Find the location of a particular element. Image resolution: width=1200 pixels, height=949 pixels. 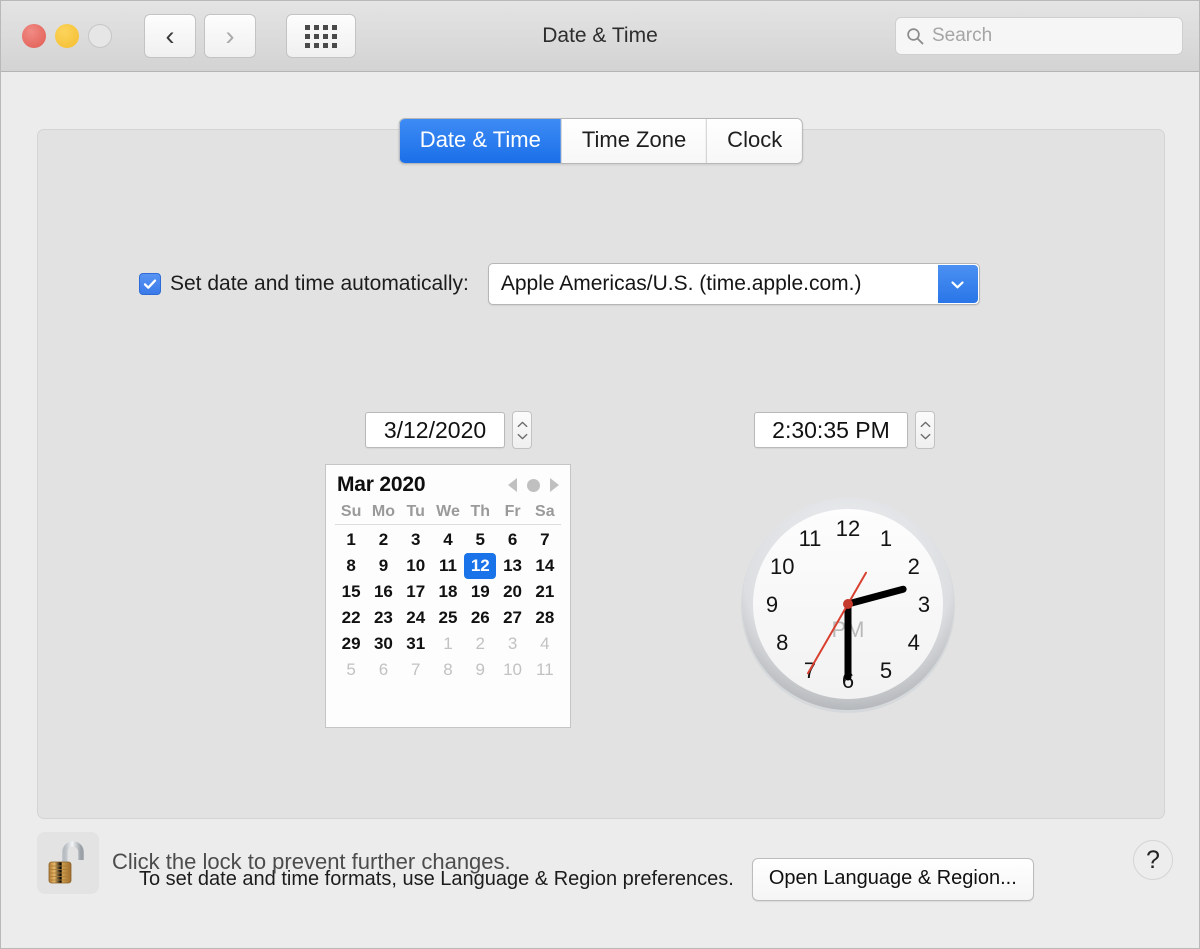

calendar-day: 27 is located at coordinates (512, 618).